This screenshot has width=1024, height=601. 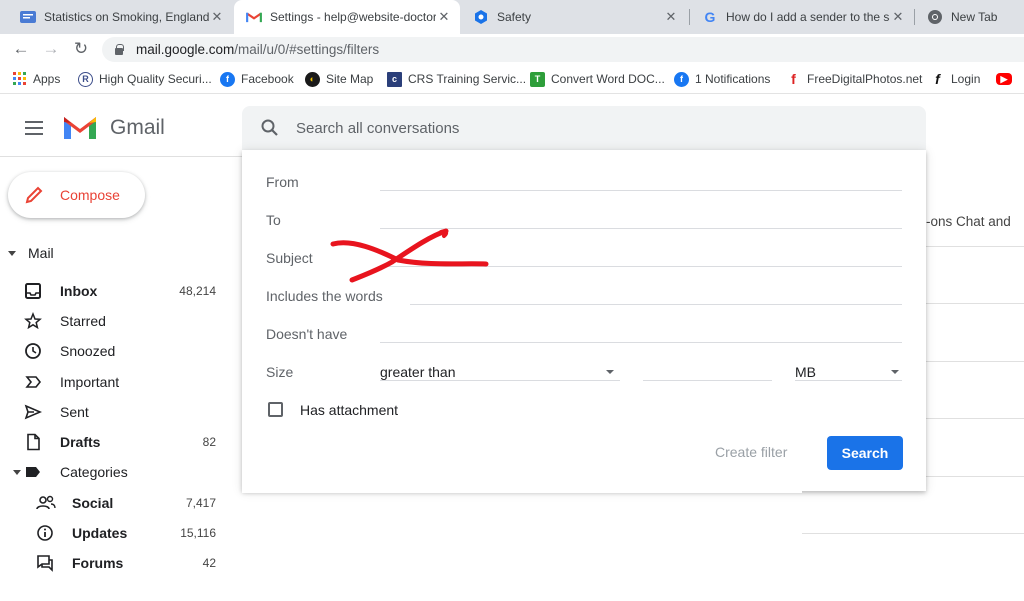 I want to click on bookmark-item: f Facebook, so click(x=257, y=79).